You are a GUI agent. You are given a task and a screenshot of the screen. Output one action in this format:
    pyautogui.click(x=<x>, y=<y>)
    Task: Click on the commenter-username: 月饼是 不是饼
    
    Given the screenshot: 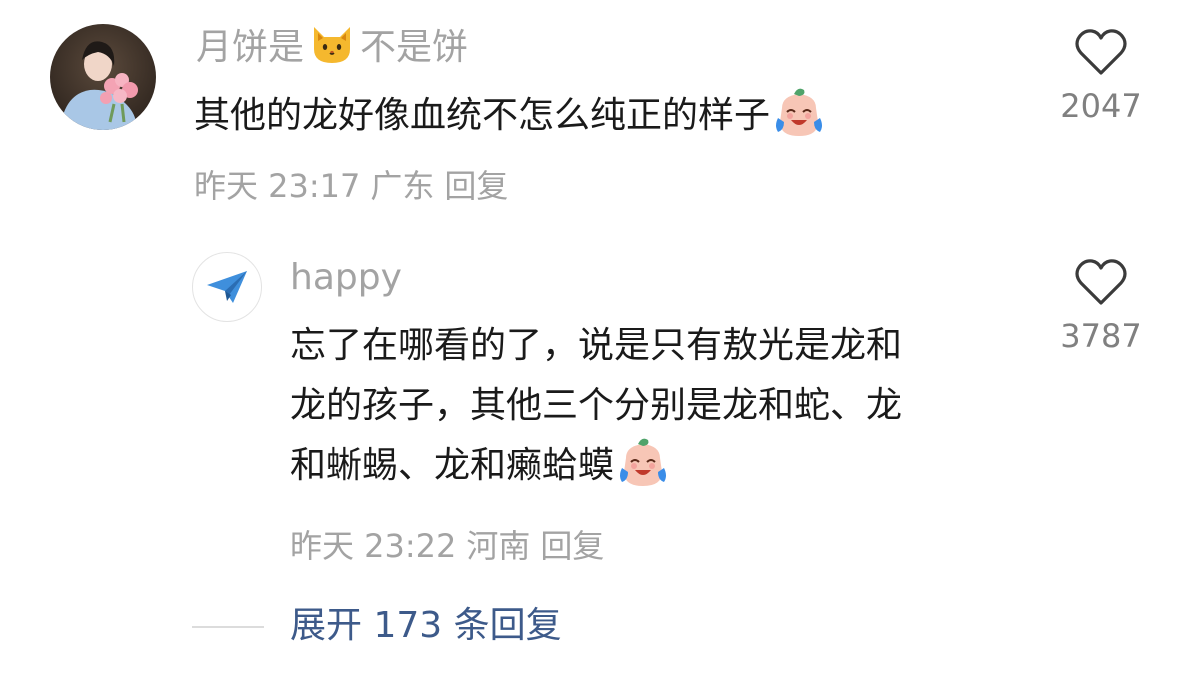 What is the action you would take?
    pyautogui.click(x=332, y=48)
    